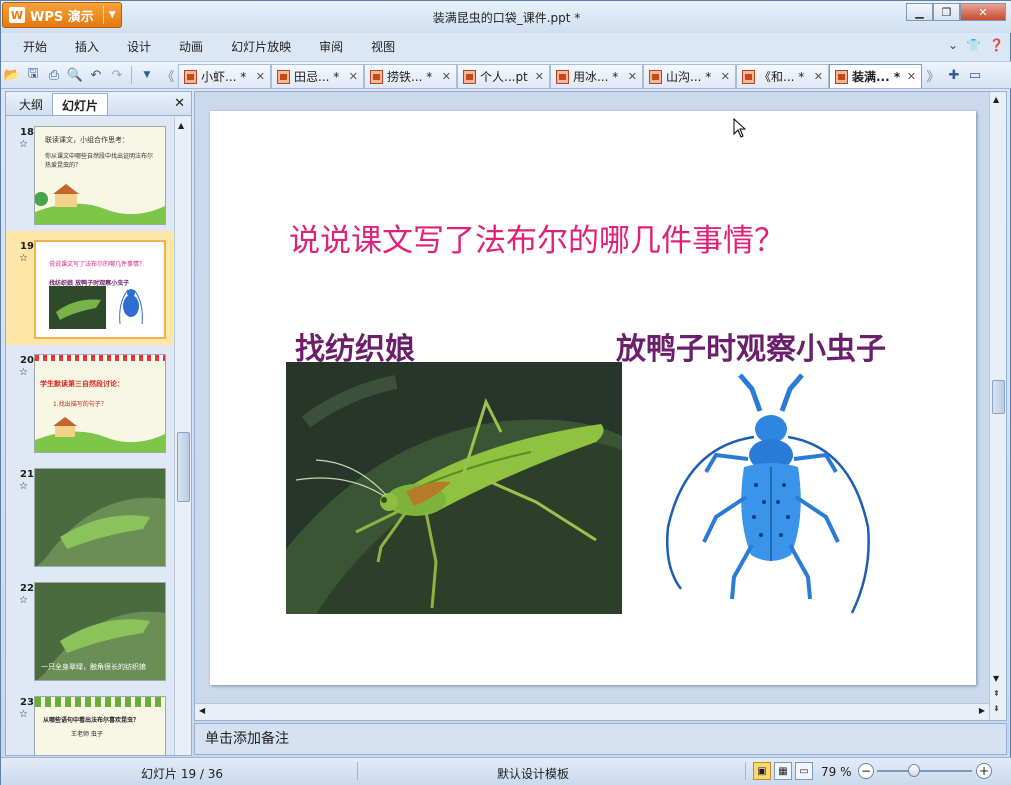  I want to click on menu-slideshow: 幻灯片放映, so click(261, 47).